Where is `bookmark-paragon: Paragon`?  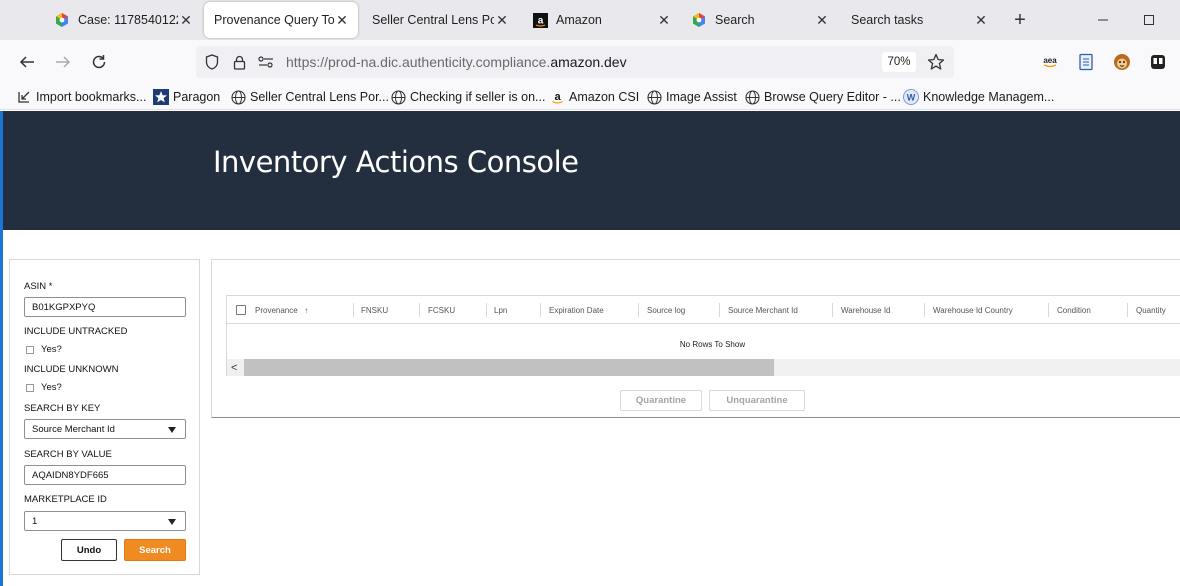
bookmark-paragon: Paragon is located at coordinates (186, 97).